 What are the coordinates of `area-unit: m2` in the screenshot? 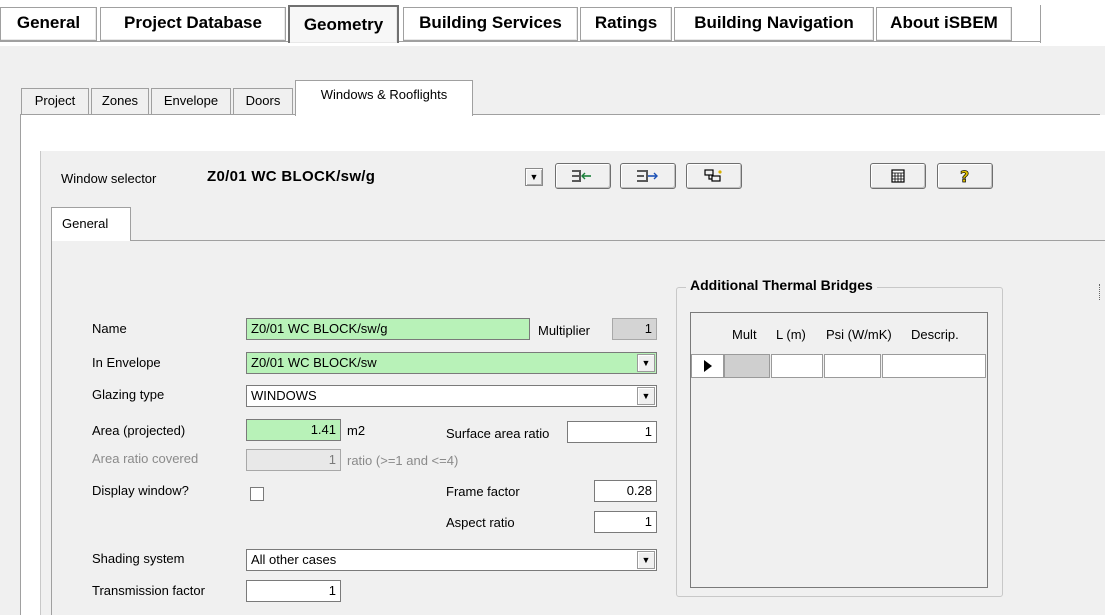 It's located at (356, 430).